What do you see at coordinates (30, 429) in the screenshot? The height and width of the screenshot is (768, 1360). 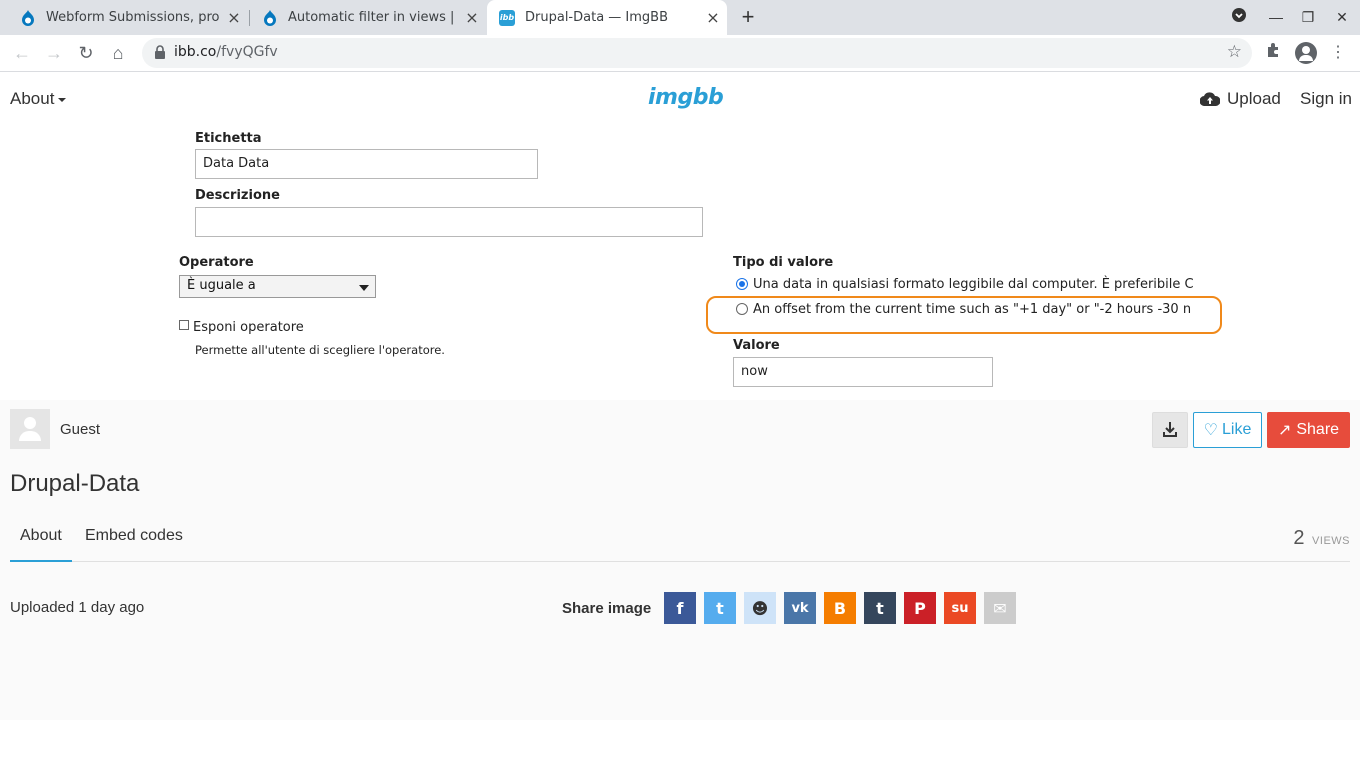 I see `user-avatar` at bounding box center [30, 429].